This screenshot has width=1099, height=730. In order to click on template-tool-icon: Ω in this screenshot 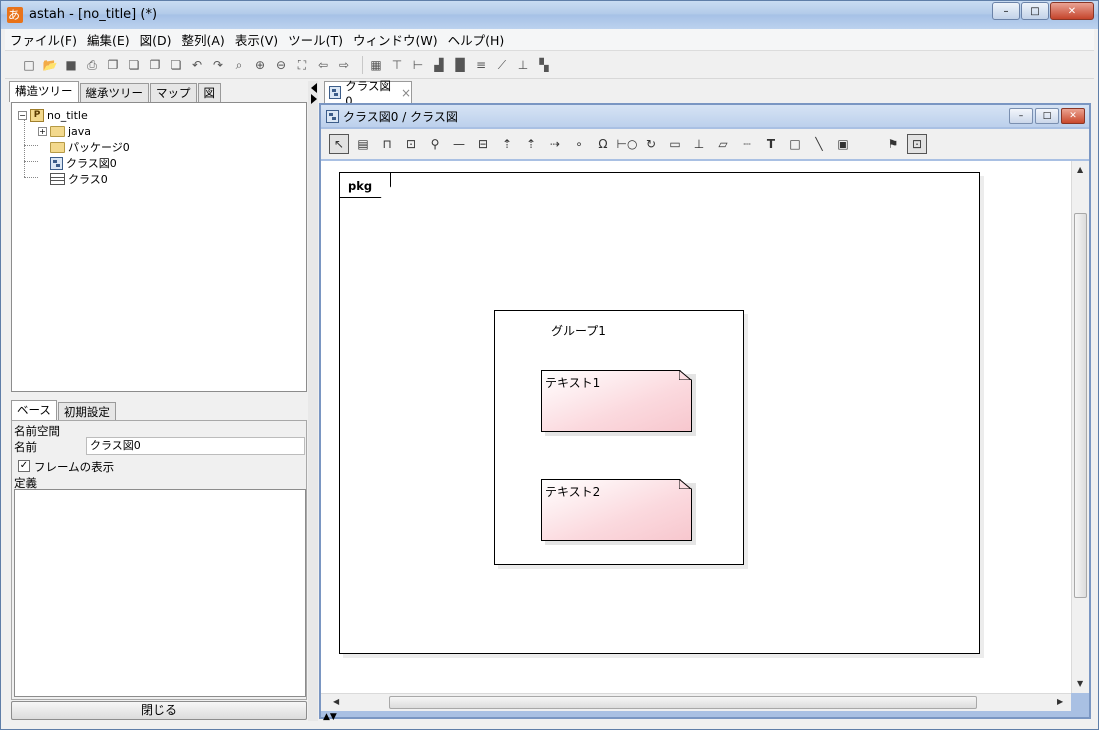, I will do `click(603, 144)`.